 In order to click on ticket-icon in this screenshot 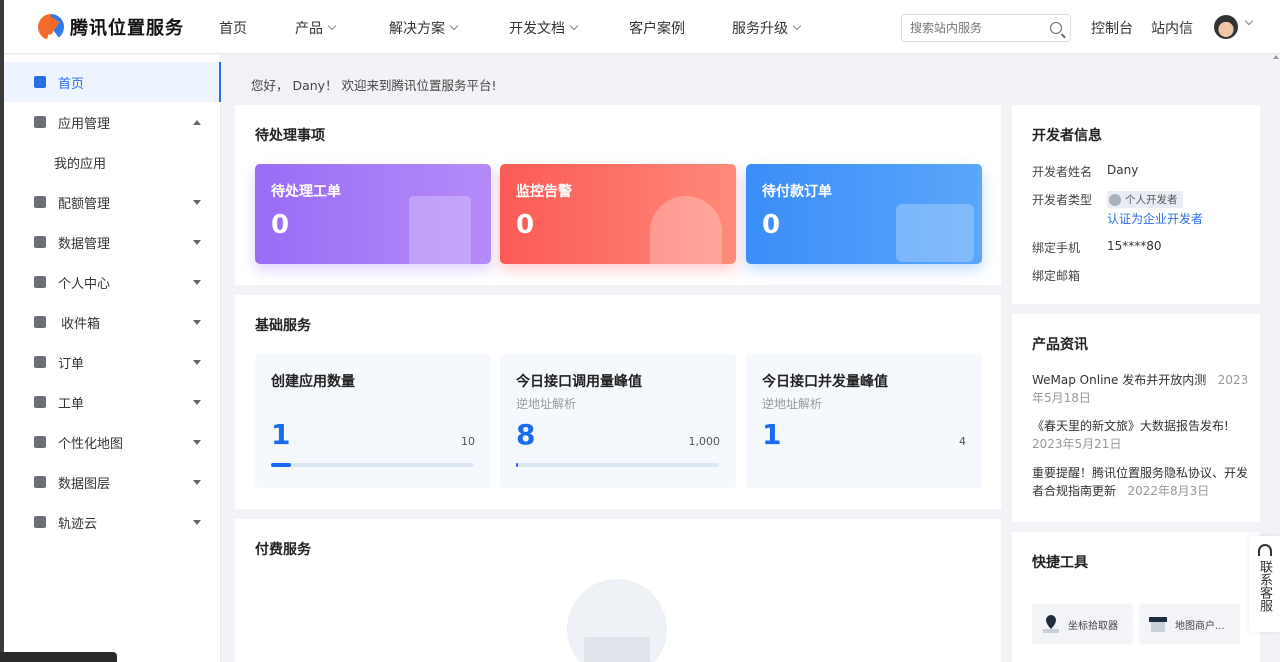, I will do `click(40, 402)`.